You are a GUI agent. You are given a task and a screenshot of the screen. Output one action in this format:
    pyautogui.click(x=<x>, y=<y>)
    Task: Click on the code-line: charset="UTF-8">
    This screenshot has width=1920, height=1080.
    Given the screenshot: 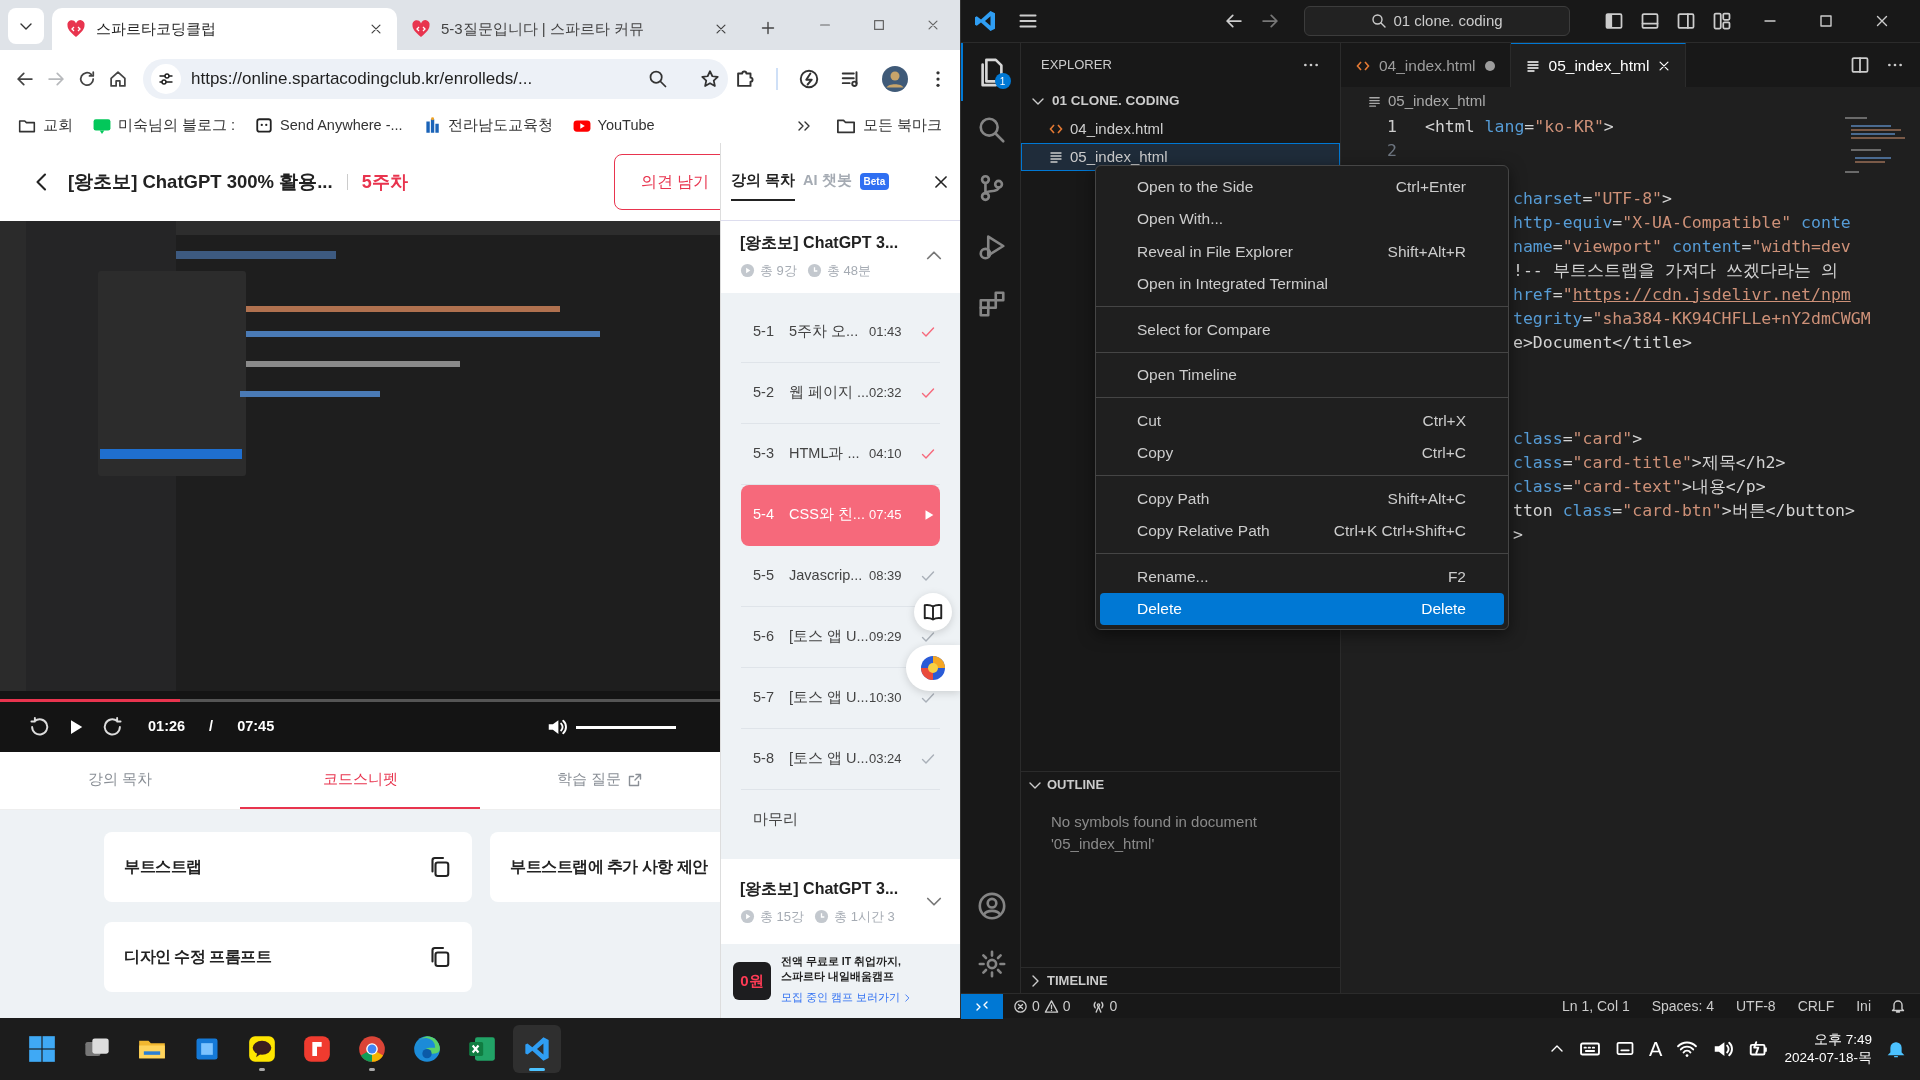 What is the action you would take?
    pyautogui.click(x=1592, y=198)
    